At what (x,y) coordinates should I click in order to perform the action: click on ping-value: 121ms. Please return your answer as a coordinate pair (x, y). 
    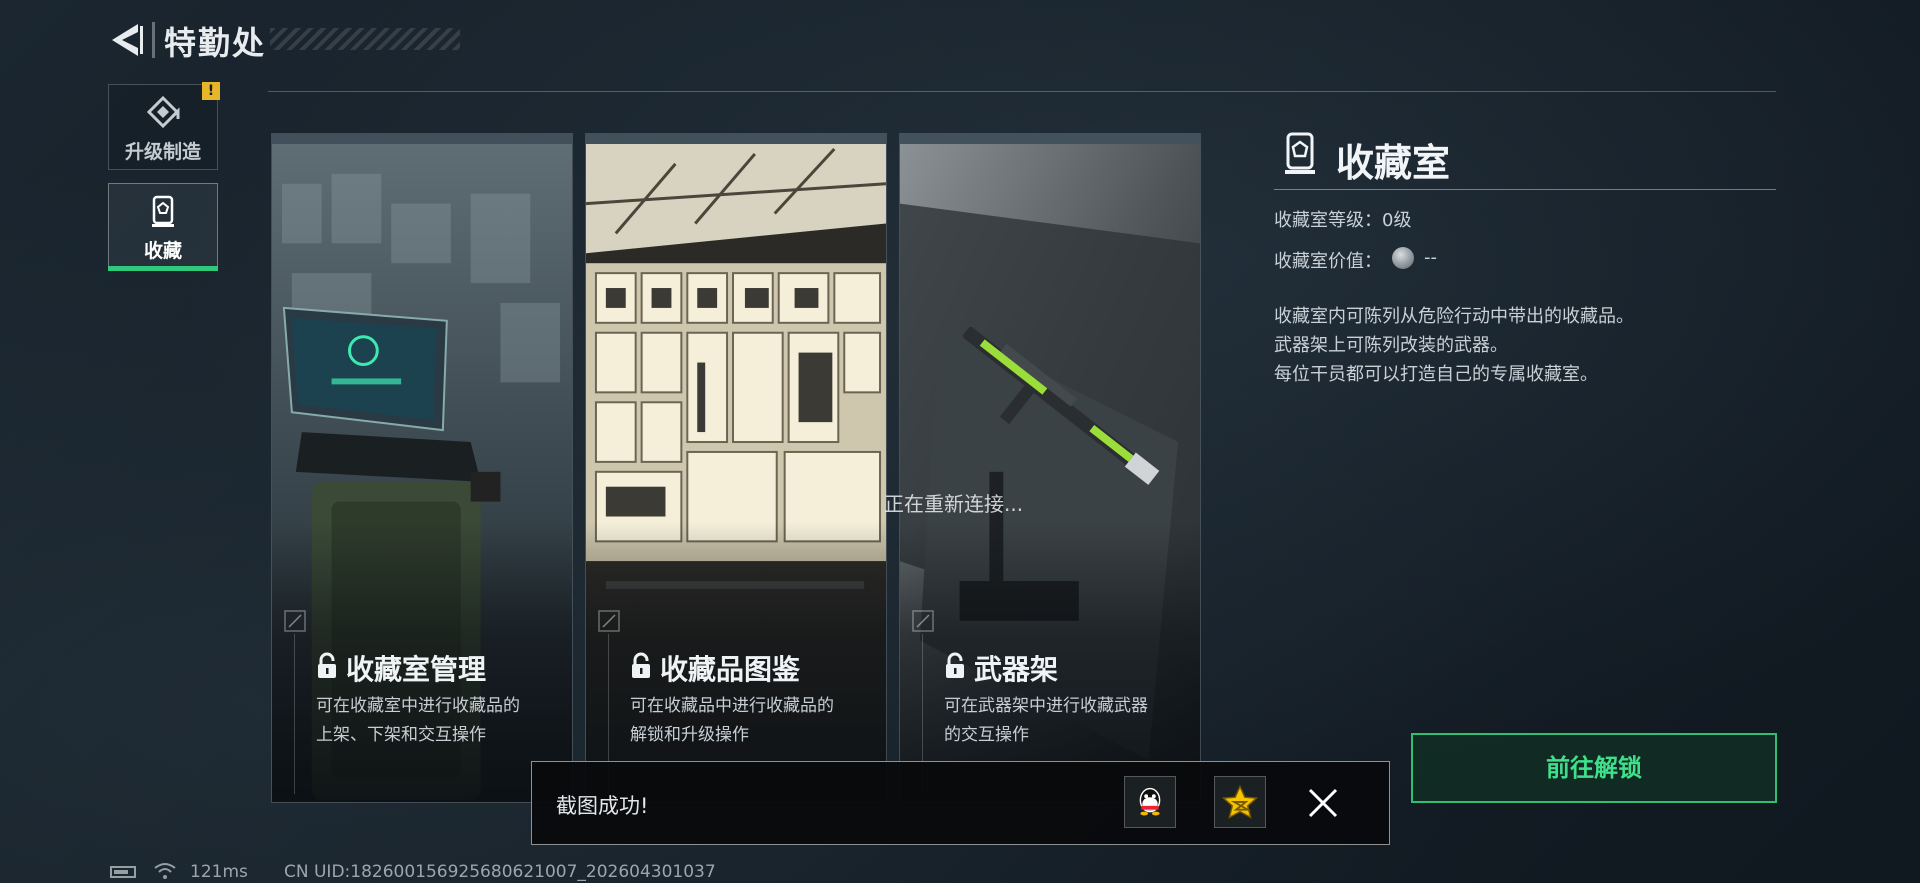
    Looking at the image, I should click on (219, 872).